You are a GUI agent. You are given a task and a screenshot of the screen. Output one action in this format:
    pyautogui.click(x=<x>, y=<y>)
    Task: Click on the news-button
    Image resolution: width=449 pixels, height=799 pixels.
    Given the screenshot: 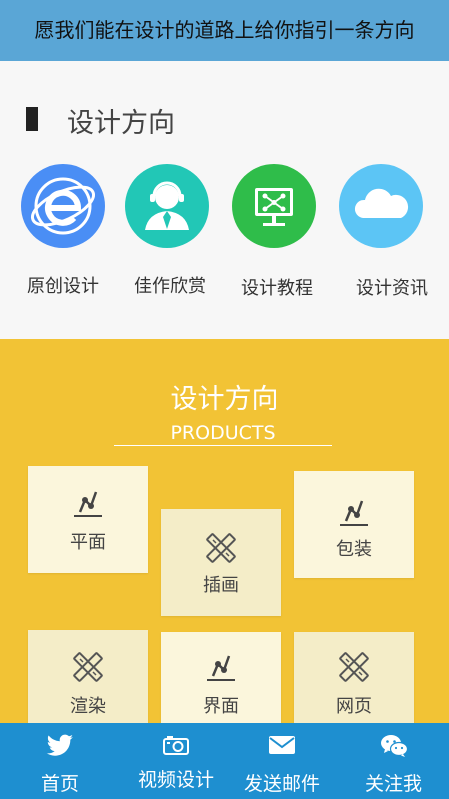 What is the action you would take?
    pyautogui.click(x=381, y=206)
    